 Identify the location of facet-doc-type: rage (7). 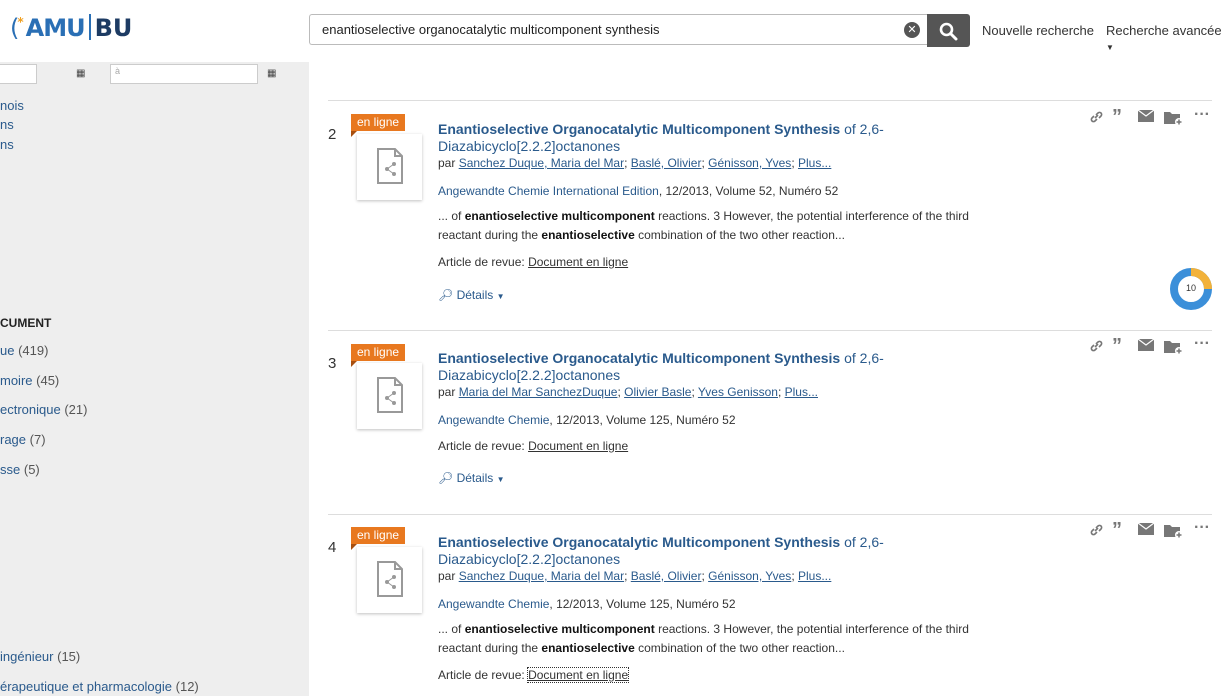
(23, 439).